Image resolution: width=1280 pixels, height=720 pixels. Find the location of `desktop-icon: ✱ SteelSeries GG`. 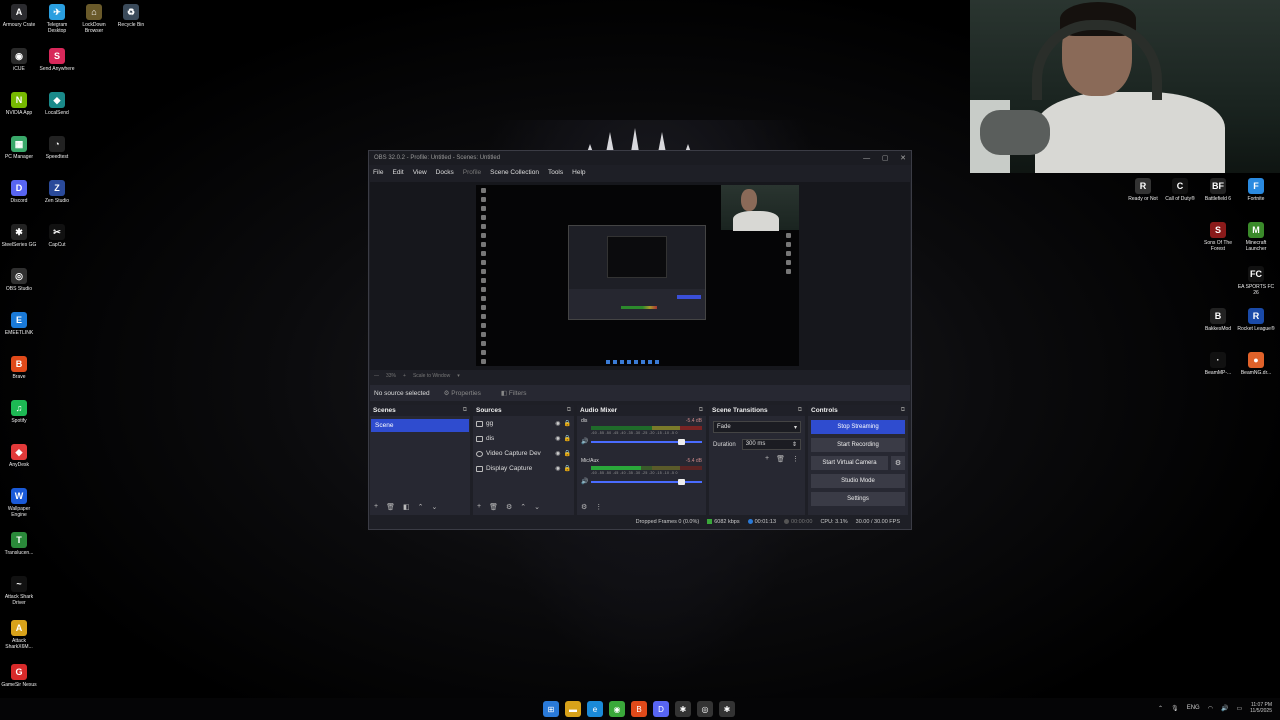

desktop-icon: ✱ SteelSeries GG is located at coordinates (19, 236).